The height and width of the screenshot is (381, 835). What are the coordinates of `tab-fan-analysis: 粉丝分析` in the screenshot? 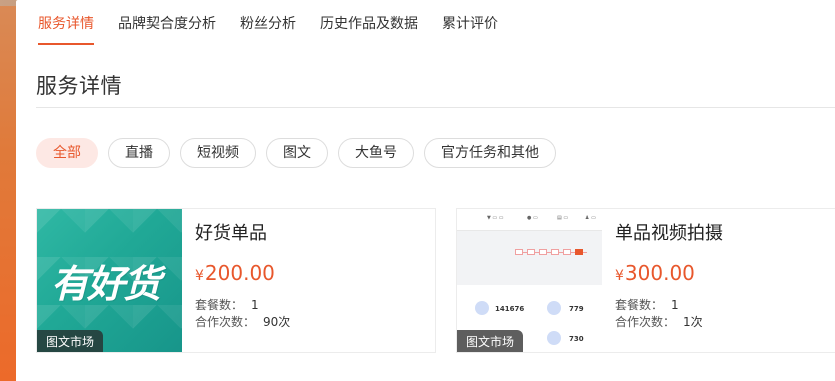 It's located at (268, 30).